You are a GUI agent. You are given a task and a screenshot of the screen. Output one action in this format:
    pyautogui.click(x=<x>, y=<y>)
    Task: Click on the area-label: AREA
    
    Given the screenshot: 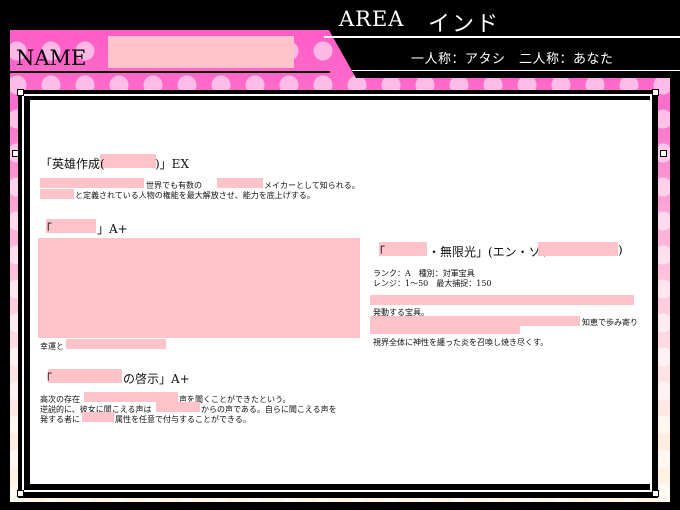 What is the action you would take?
    pyautogui.click(x=372, y=19)
    